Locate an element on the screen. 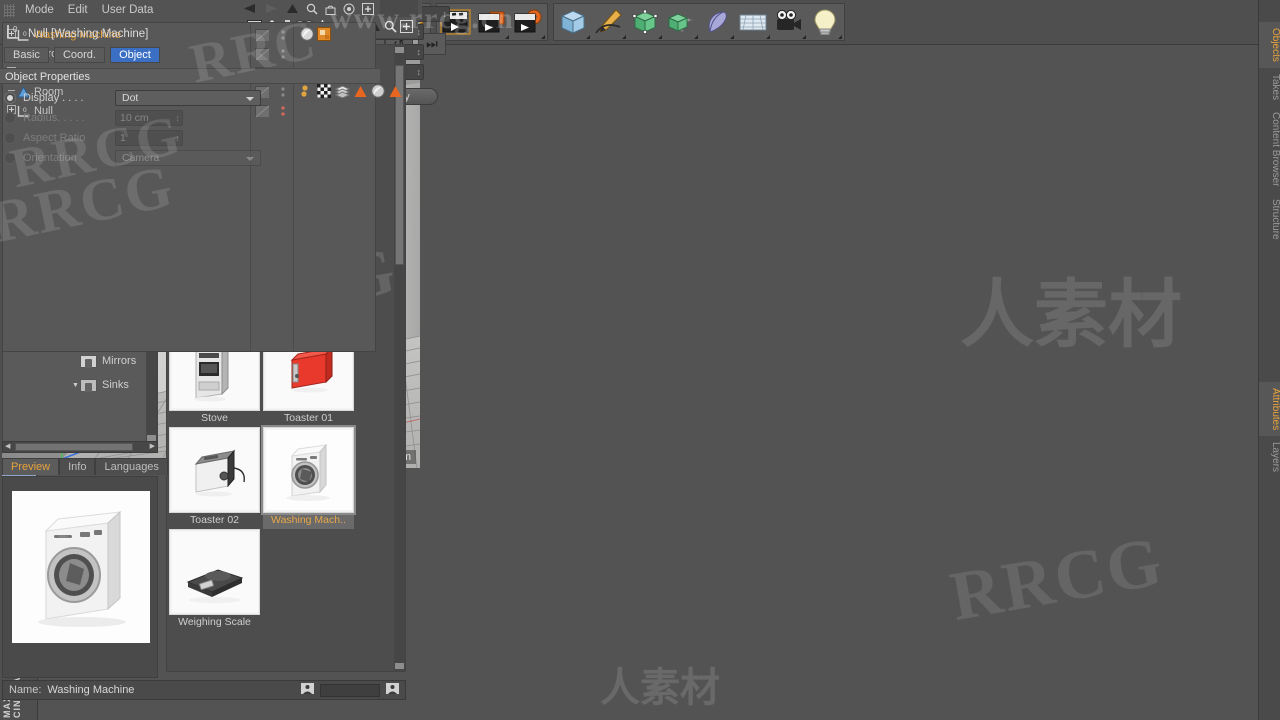 The width and height of the screenshot is (1280, 720). attribute-label: Aspect Ratio is located at coordinates (54, 138).